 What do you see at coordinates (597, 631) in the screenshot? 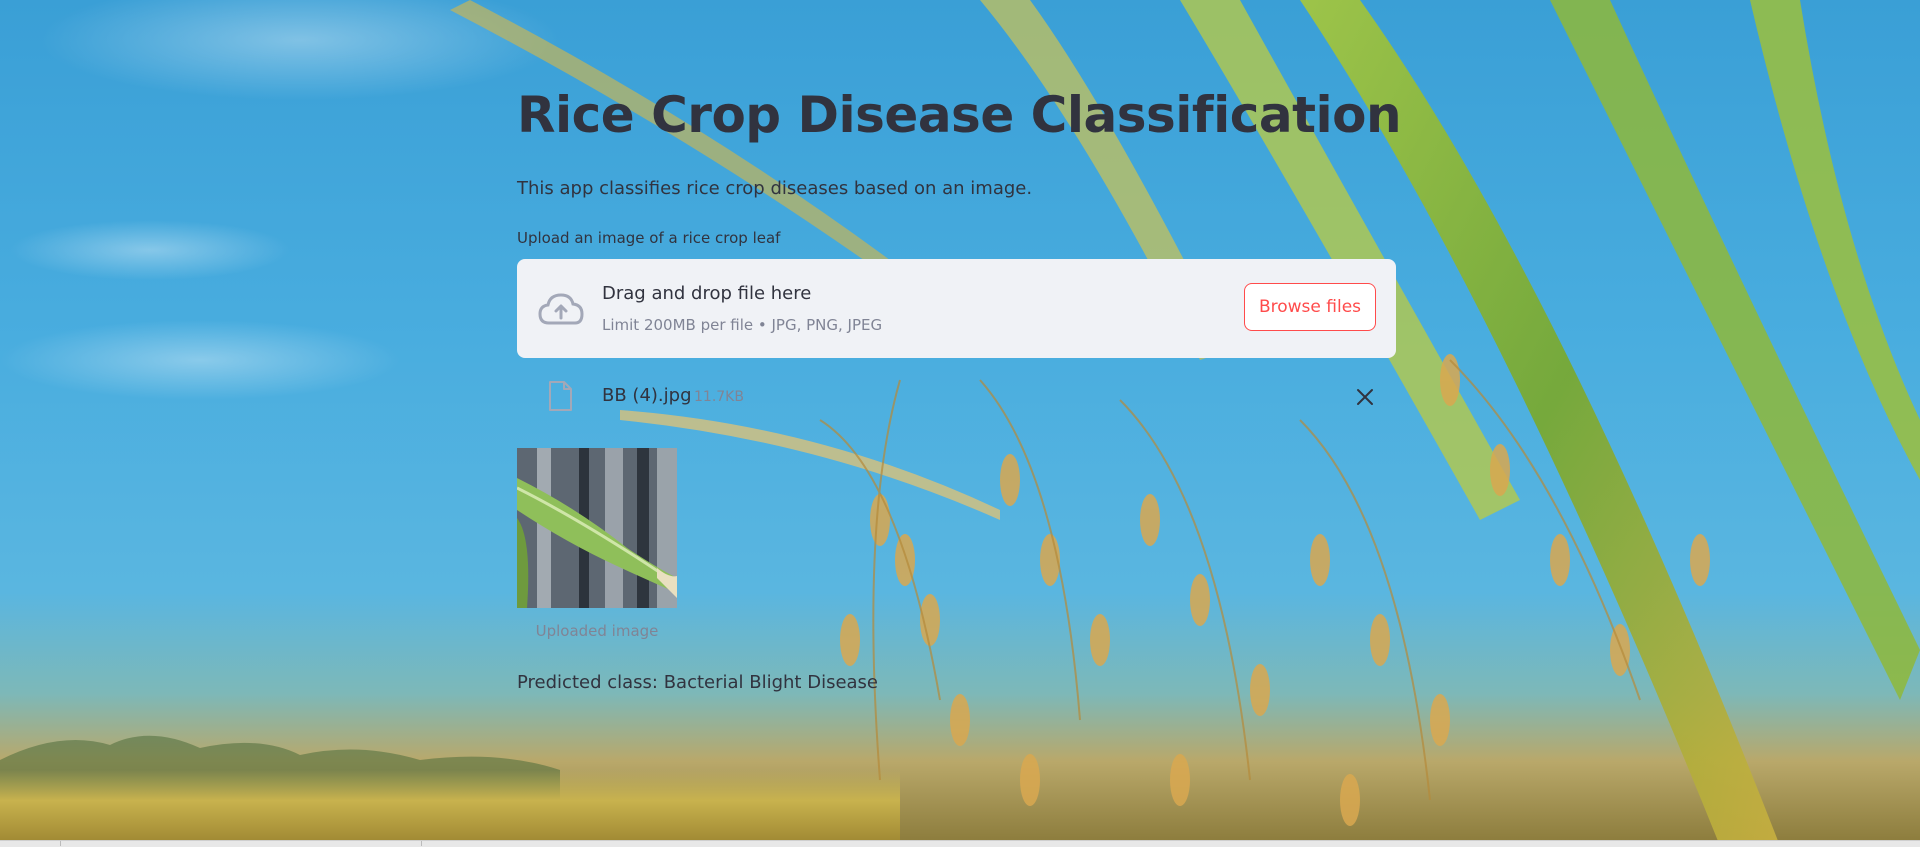
I see `image-caption: Uploaded image` at bounding box center [597, 631].